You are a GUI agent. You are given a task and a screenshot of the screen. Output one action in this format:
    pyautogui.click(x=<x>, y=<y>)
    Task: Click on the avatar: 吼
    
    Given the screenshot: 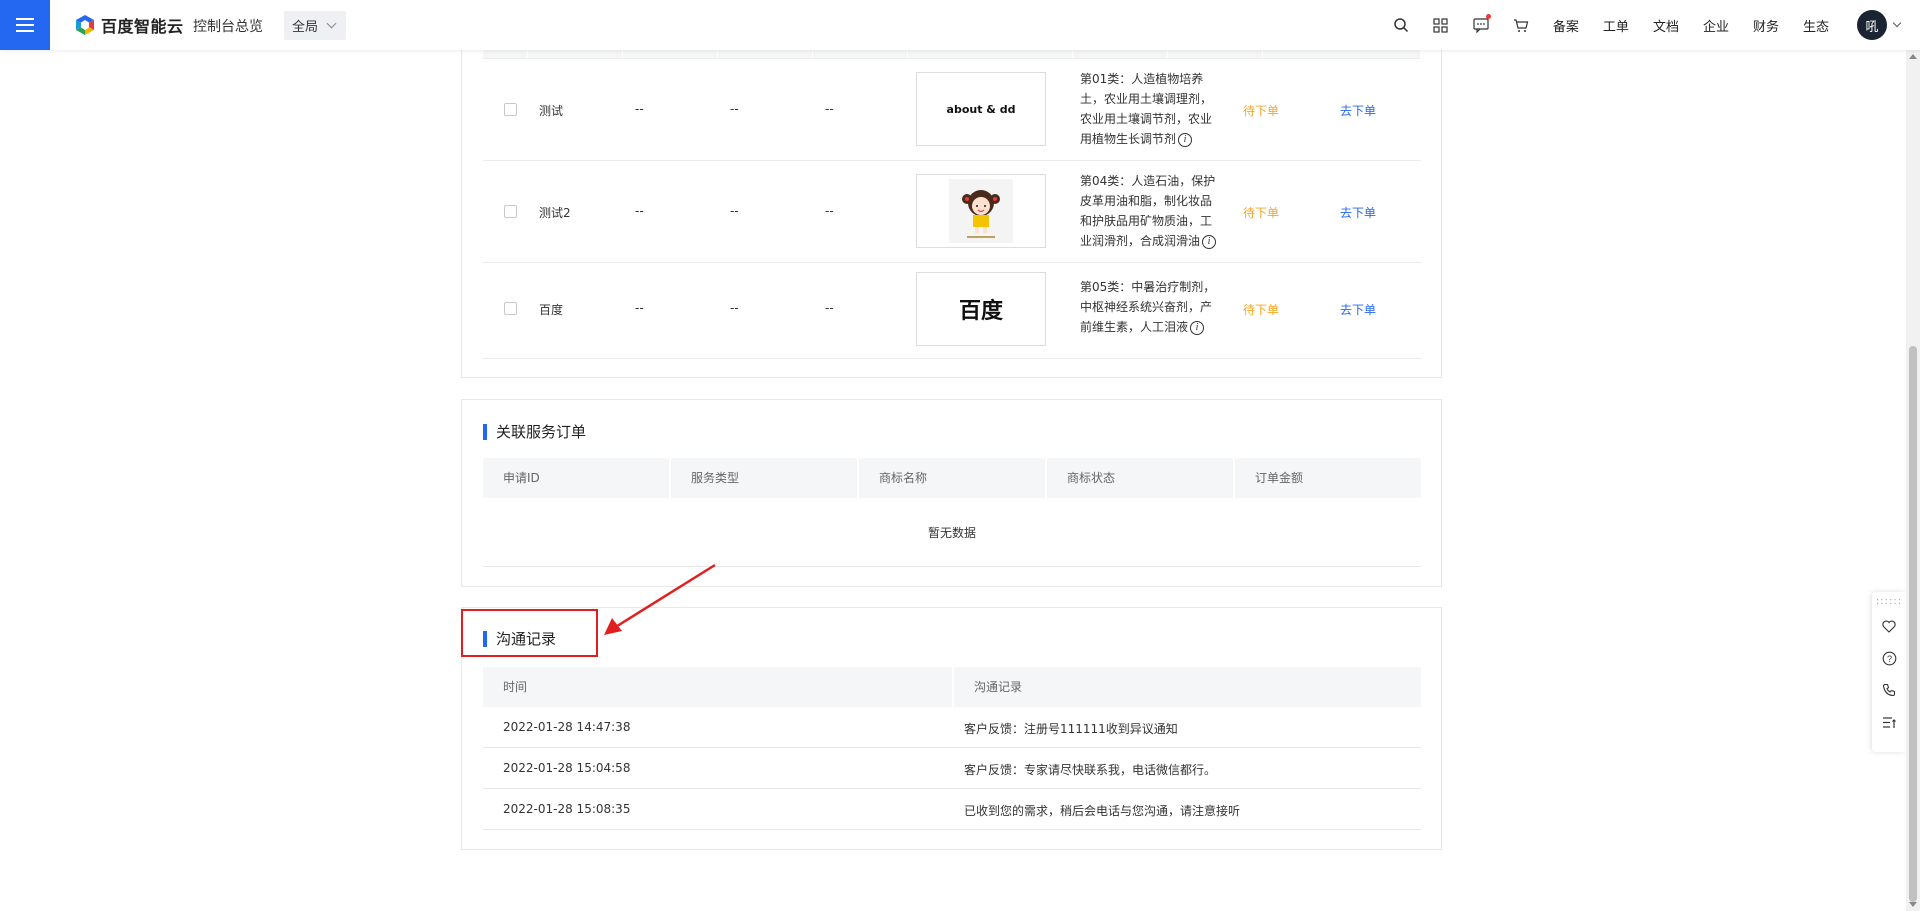 What is the action you would take?
    pyautogui.click(x=1872, y=25)
    